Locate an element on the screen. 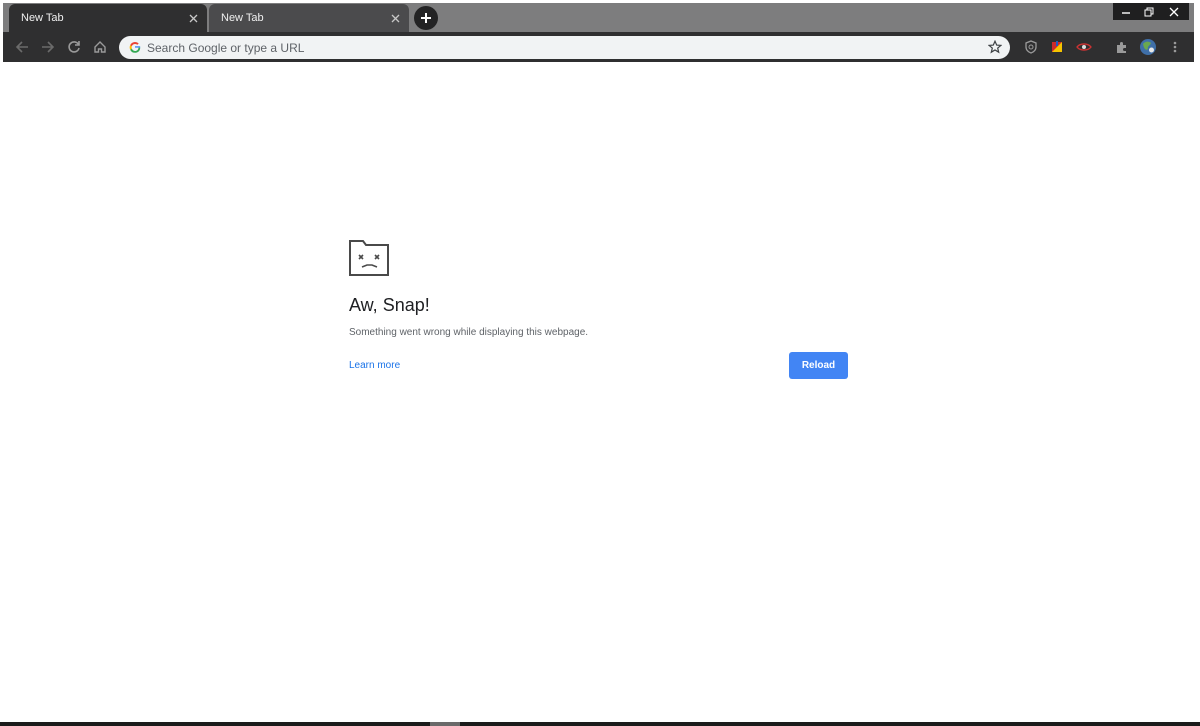 This screenshot has height=726, width=1200. back-button is located at coordinates (22, 47).